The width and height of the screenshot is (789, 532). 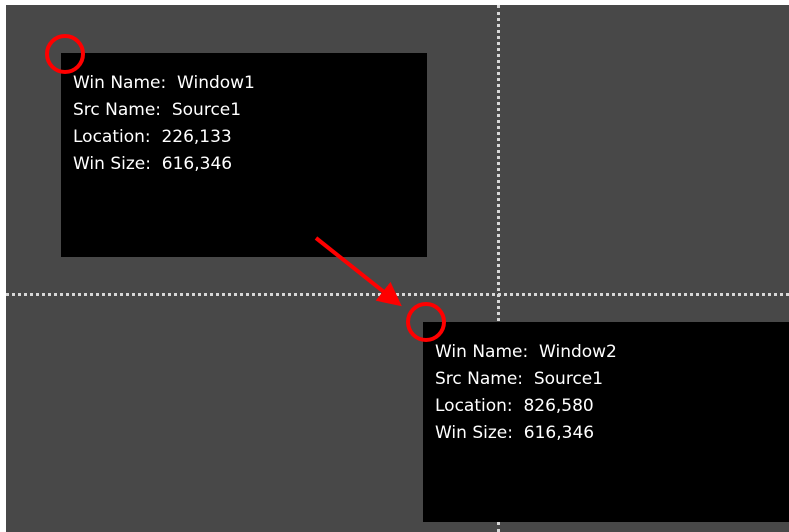 I want to click on window-1-source-row: Src Name: Source1, so click(x=164, y=110).